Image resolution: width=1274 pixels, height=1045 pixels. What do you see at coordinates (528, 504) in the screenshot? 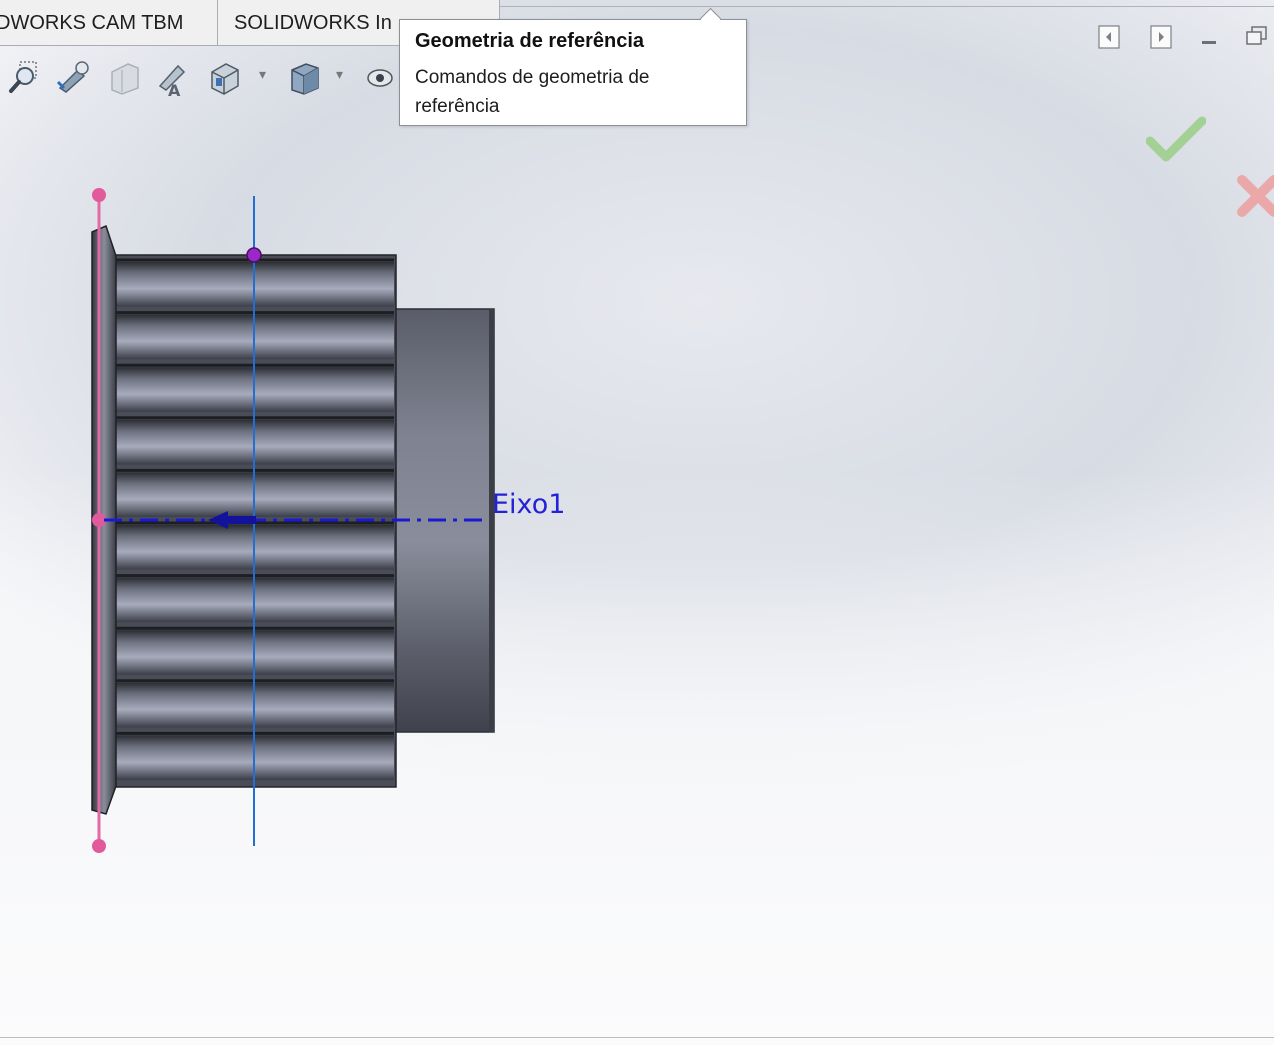
I see `axis-label: Eixo1` at bounding box center [528, 504].